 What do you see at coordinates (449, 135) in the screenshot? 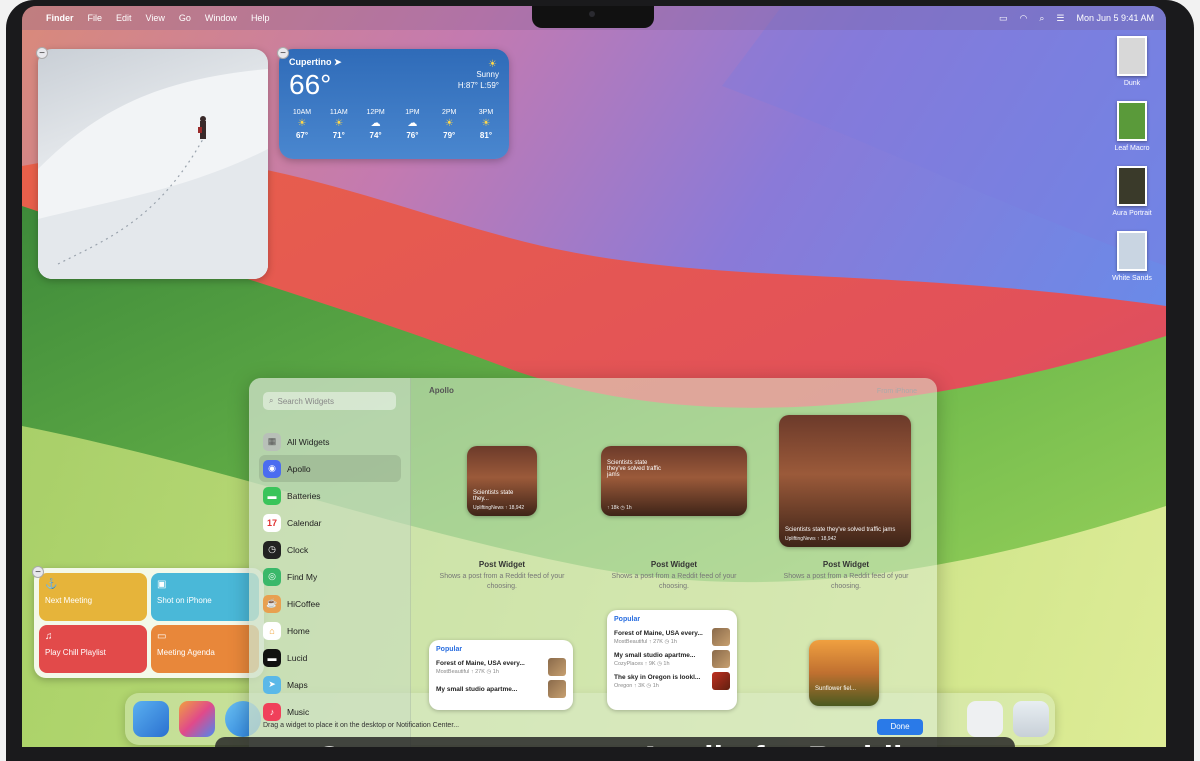
I see `forecast-temp: 79°` at bounding box center [449, 135].